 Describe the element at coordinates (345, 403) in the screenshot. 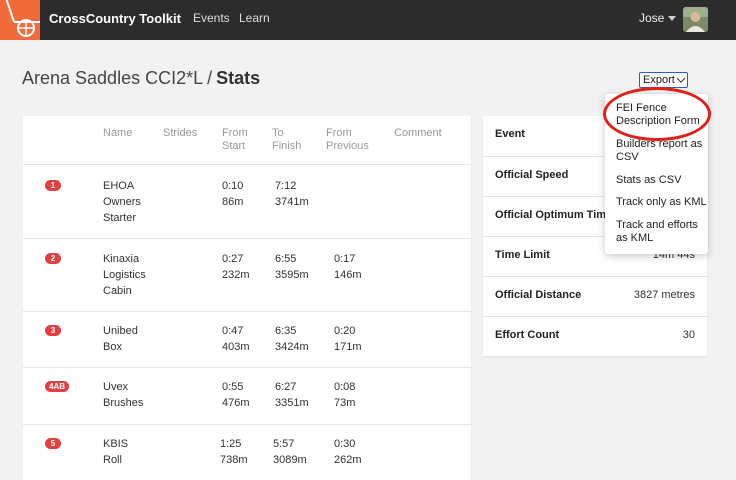

I see `from-previous-distance: 73m` at that location.